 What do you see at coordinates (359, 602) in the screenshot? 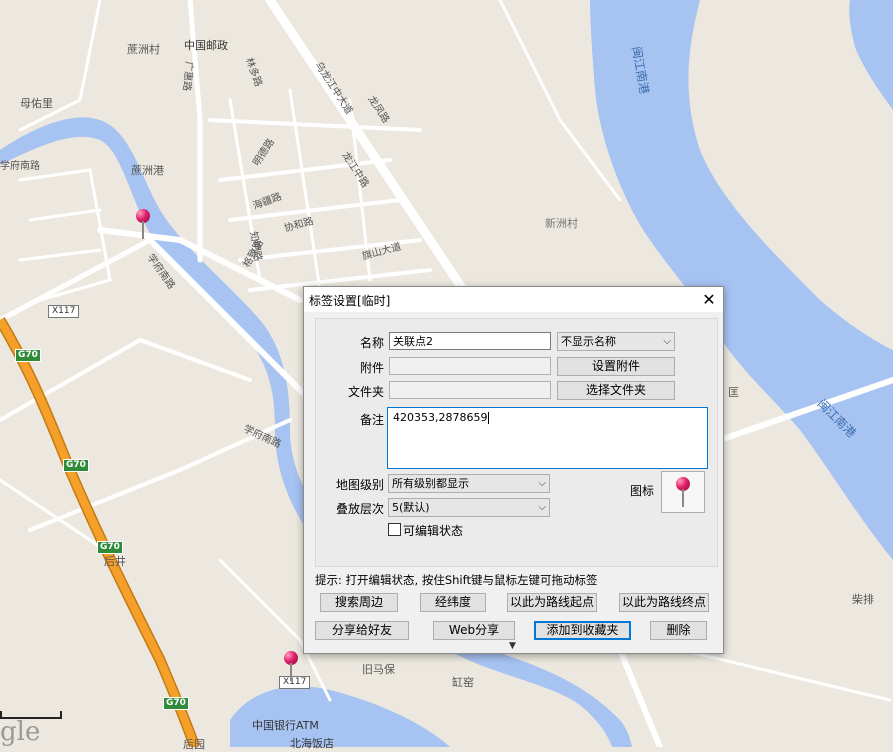
I see `search-nearby-button: 搜索周边` at bounding box center [359, 602].